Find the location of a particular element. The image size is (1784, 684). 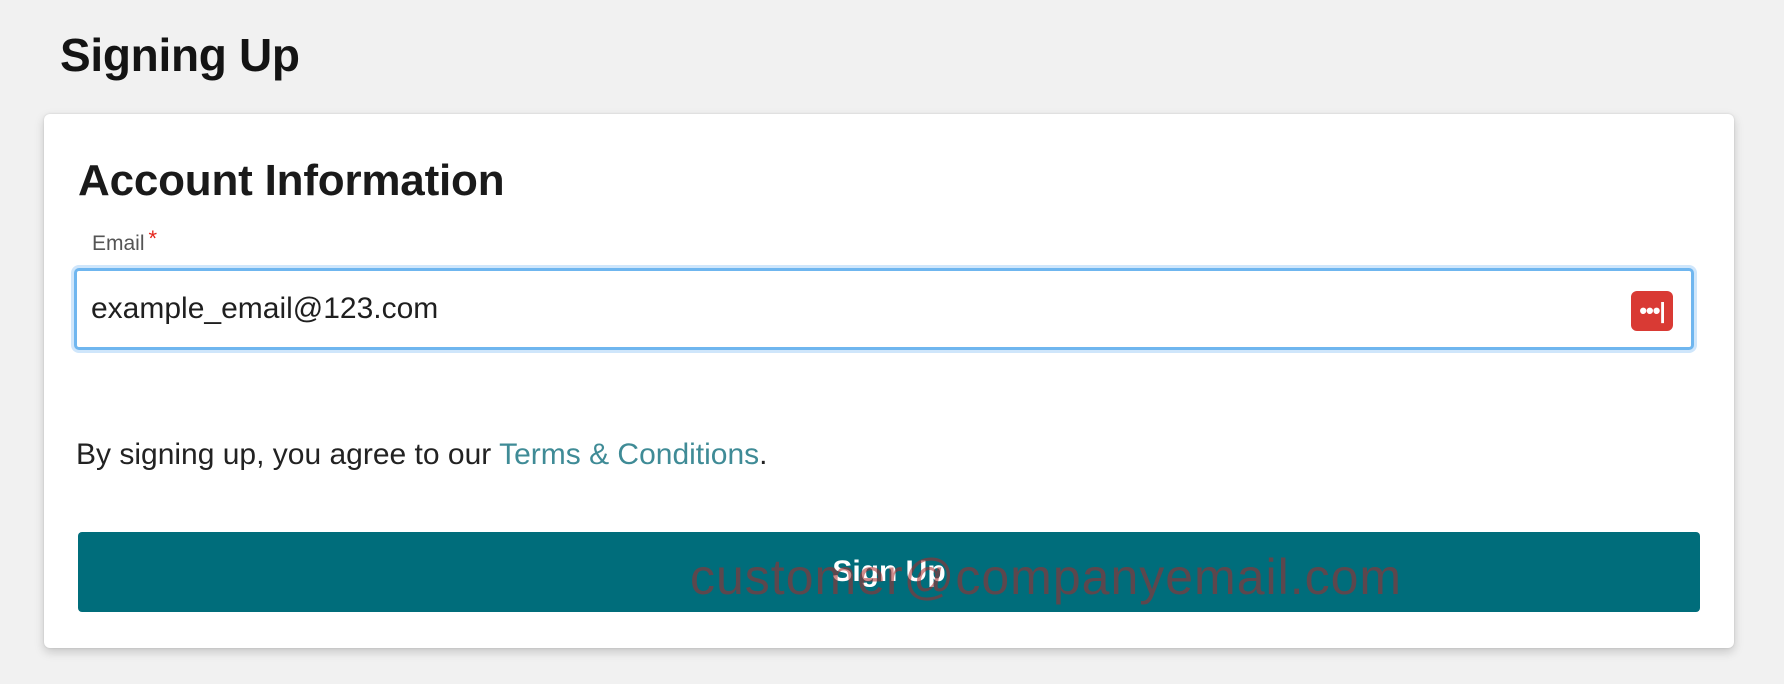

password-manager-glyph: •••| is located at coordinates (1652, 310).